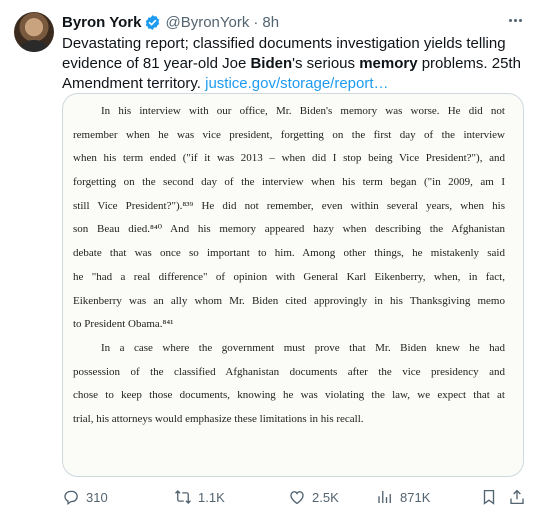  What do you see at coordinates (183, 497) in the screenshot?
I see `repost-icon` at bounding box center [183, 497].